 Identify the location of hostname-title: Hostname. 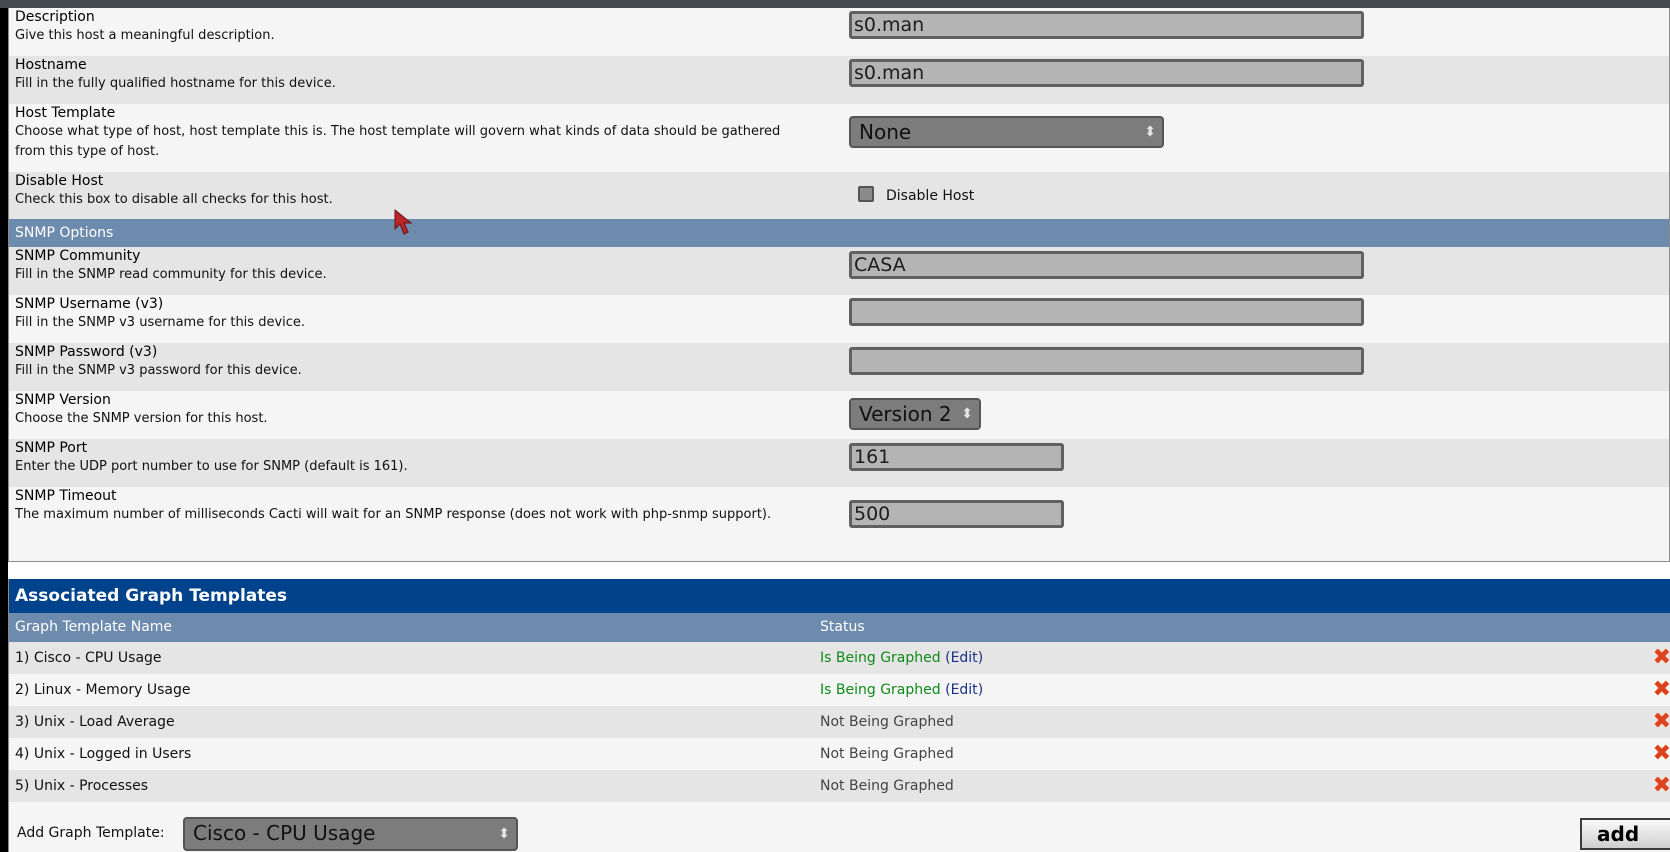
(51, 65).